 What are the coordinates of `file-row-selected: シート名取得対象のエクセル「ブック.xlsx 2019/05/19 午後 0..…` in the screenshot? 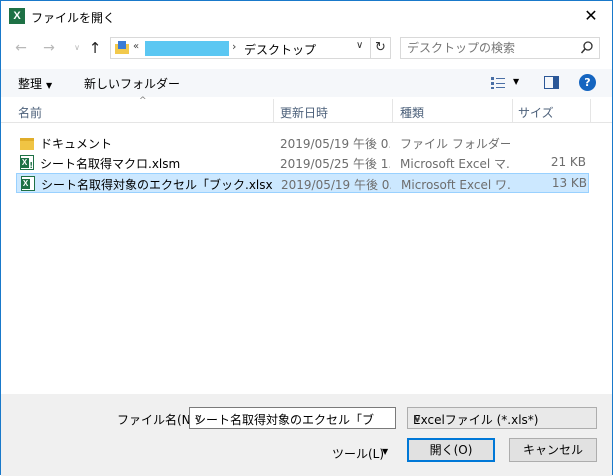 It's located at (302, 183).